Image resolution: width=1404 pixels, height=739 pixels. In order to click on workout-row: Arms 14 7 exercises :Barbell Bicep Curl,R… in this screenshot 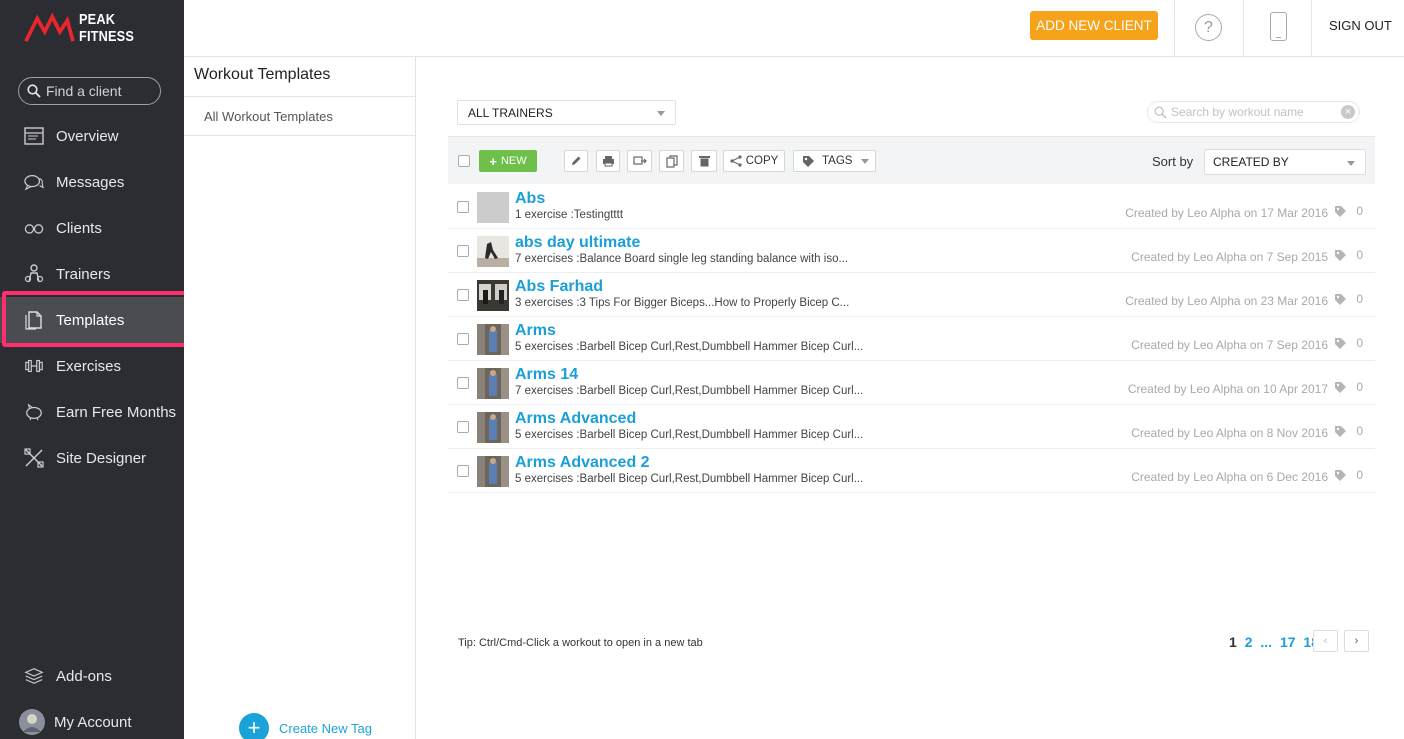, I will do `click(911, 383)`.